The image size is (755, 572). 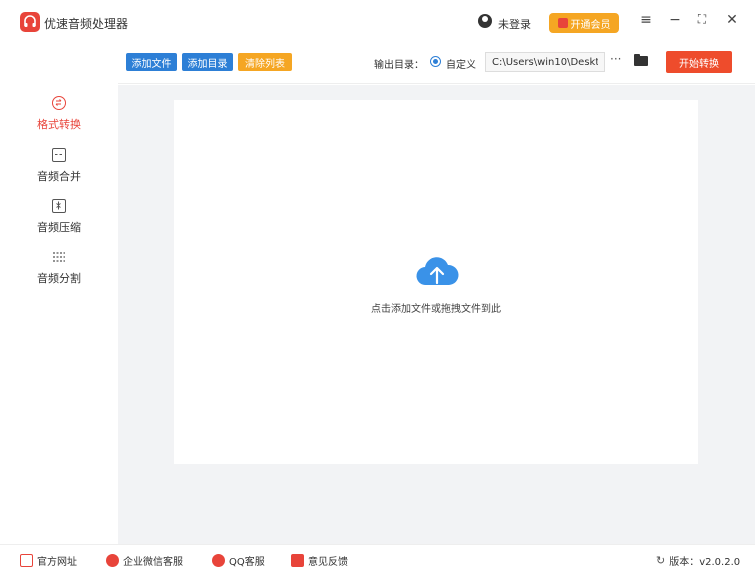 I want to click on format-convert-icon, so click(x=59, y=103).